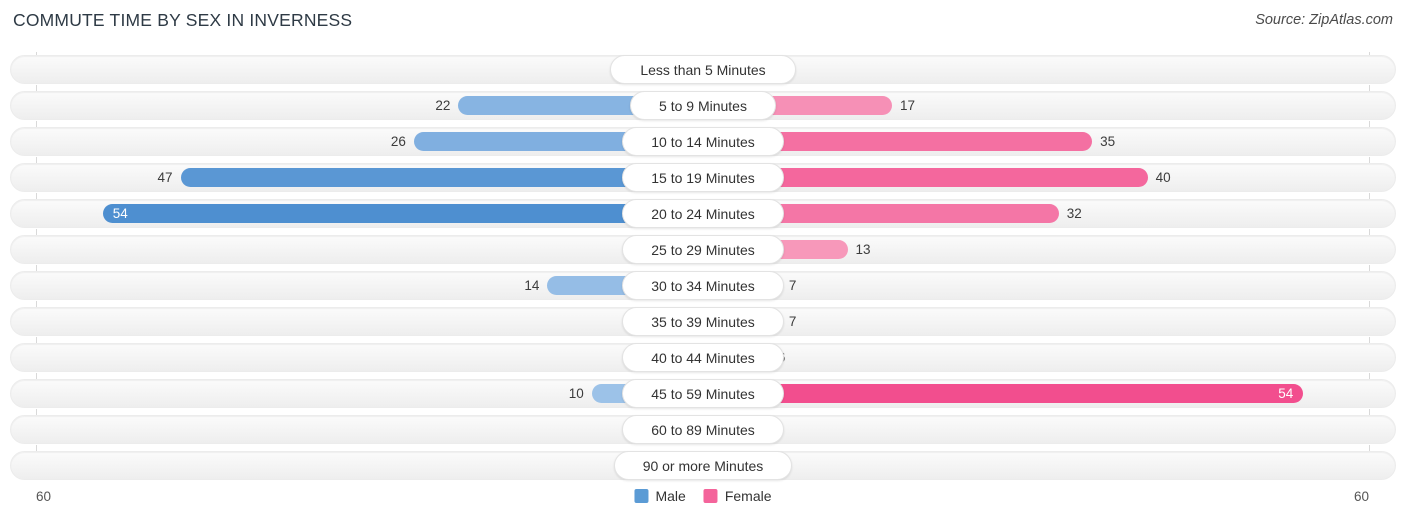  What do you see at coordinates (863, 249) in the screenshot?
I see `bar-value-female: 13` at bounding box center [863, 249].